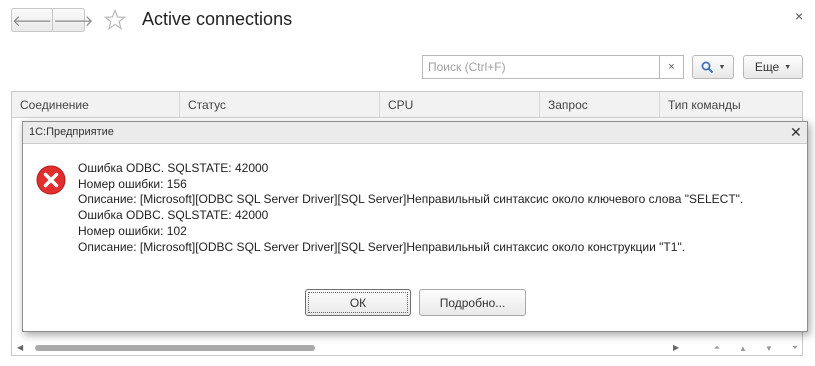 This screenshot has height=366, width=815. What do you see at coordinates (460, 104) in the screenshot?
I see `column-header-cpu: CPU` at bounding box center [460, 104].